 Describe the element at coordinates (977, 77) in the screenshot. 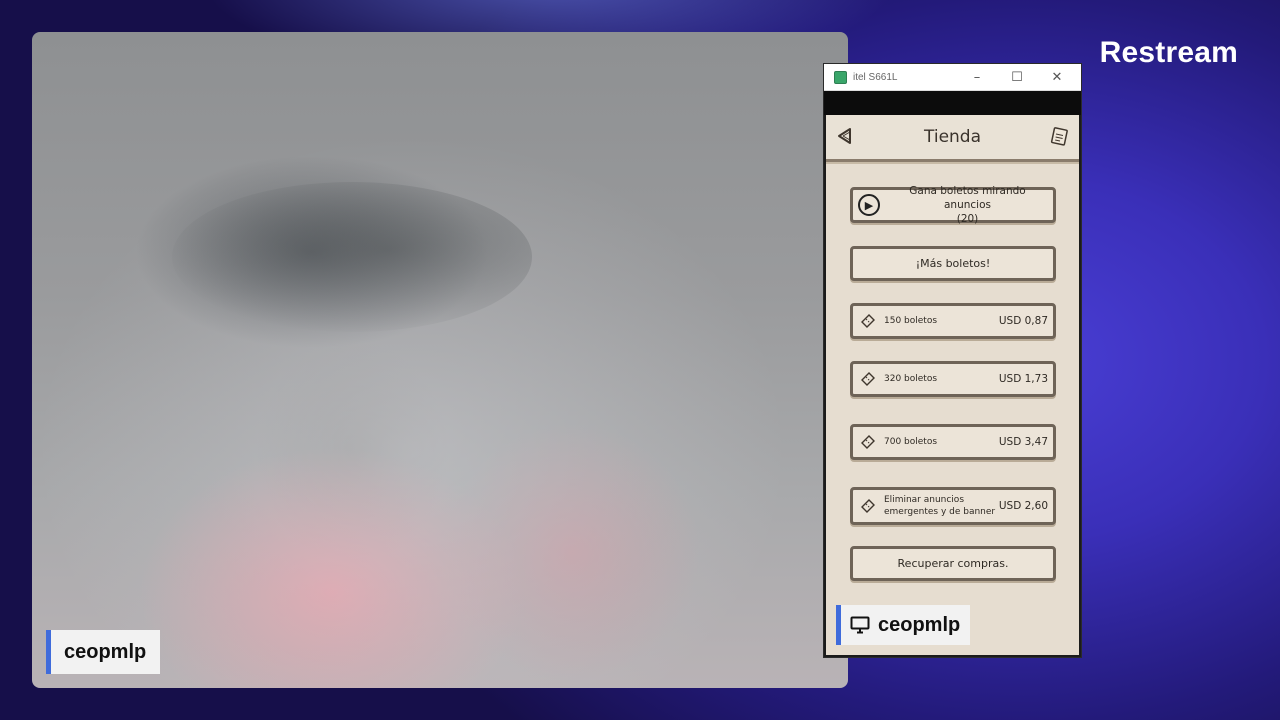

I see `minimize-button: –` at that location.